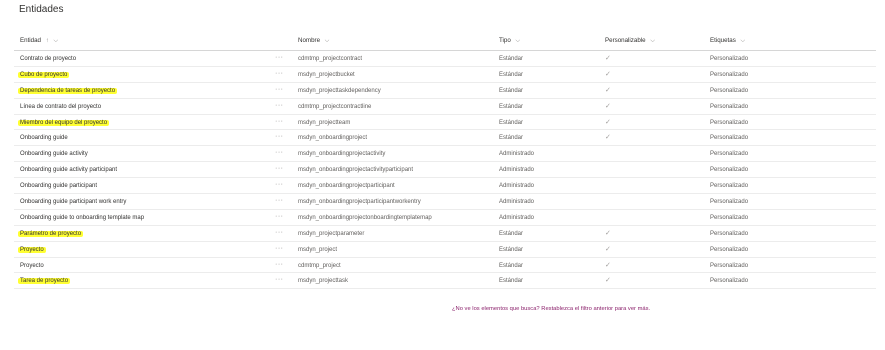 This screenshot has height=350, width=885. What do you see at coordinates (58, 186) in the screenshot?
I see `entity-display-name: Onboarding guide participant` at bounding box center [58, 186].